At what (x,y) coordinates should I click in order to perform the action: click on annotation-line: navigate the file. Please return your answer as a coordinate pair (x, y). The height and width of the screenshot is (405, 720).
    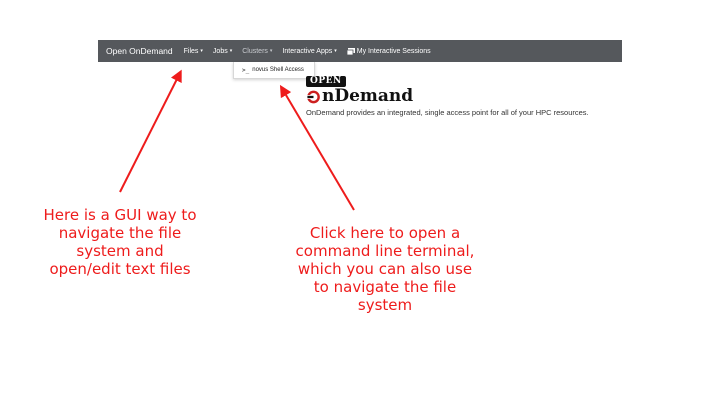
    Looking at the image, I should click on (120, 233).